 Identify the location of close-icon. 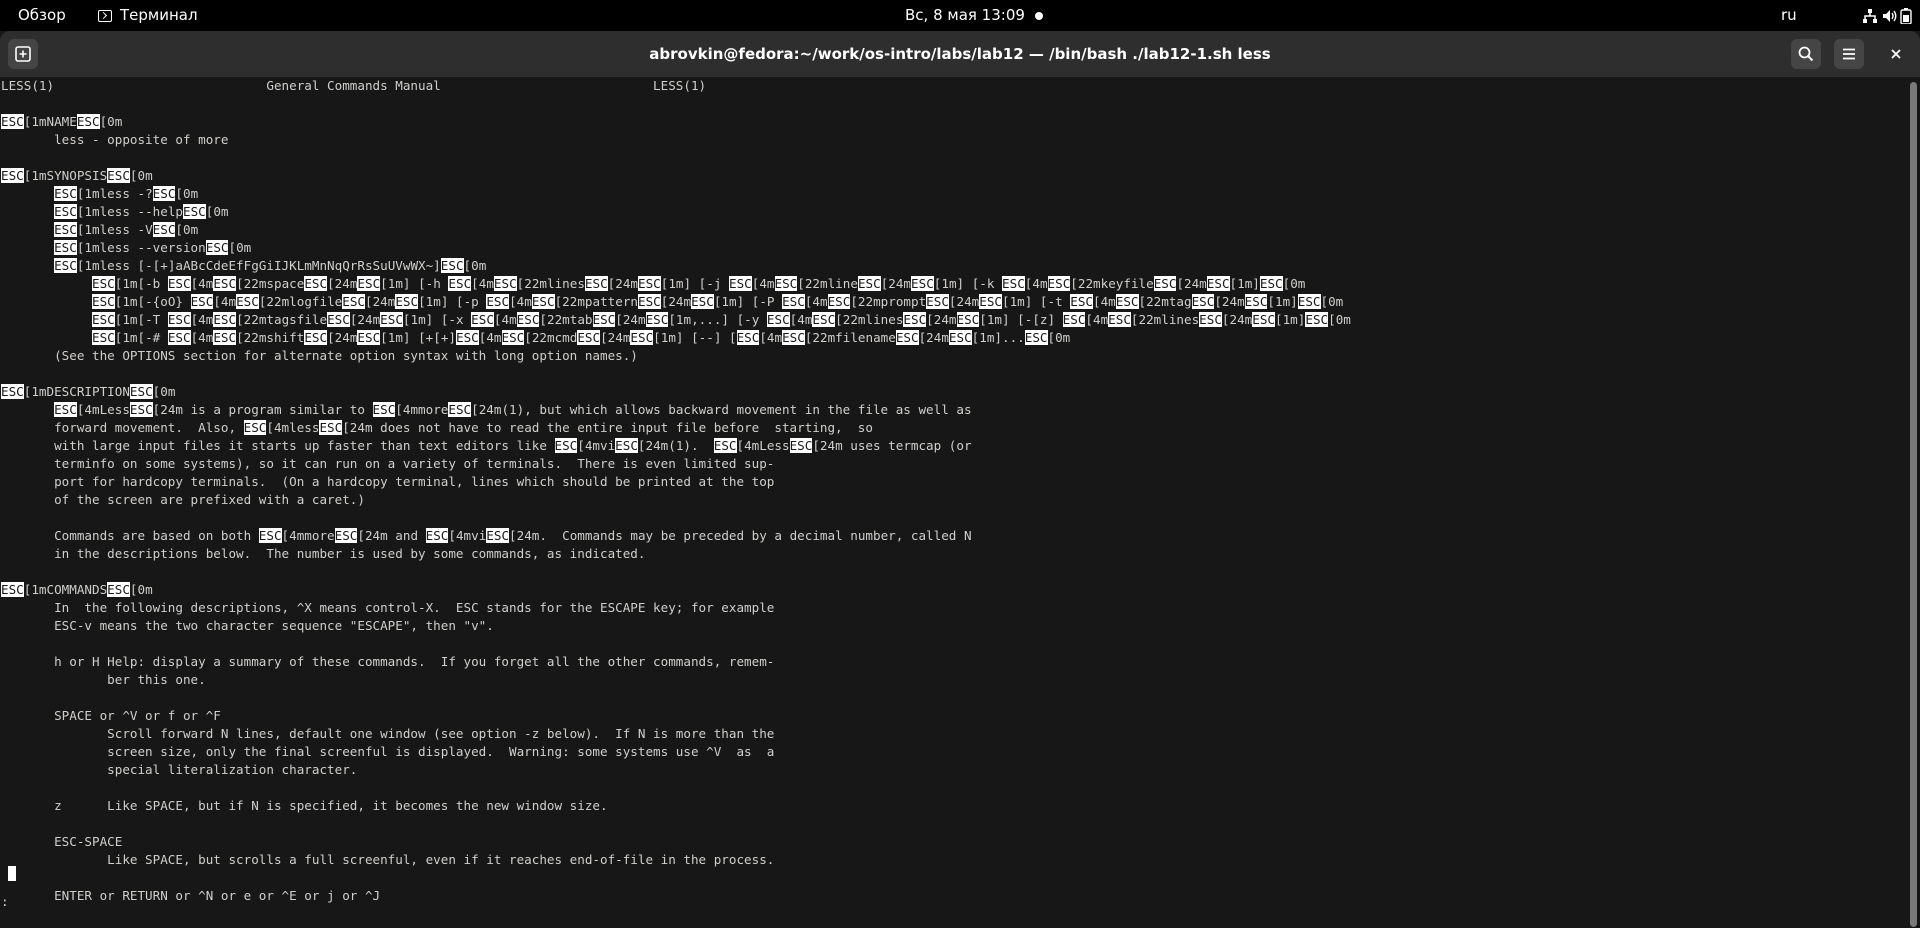
(1896, 54).